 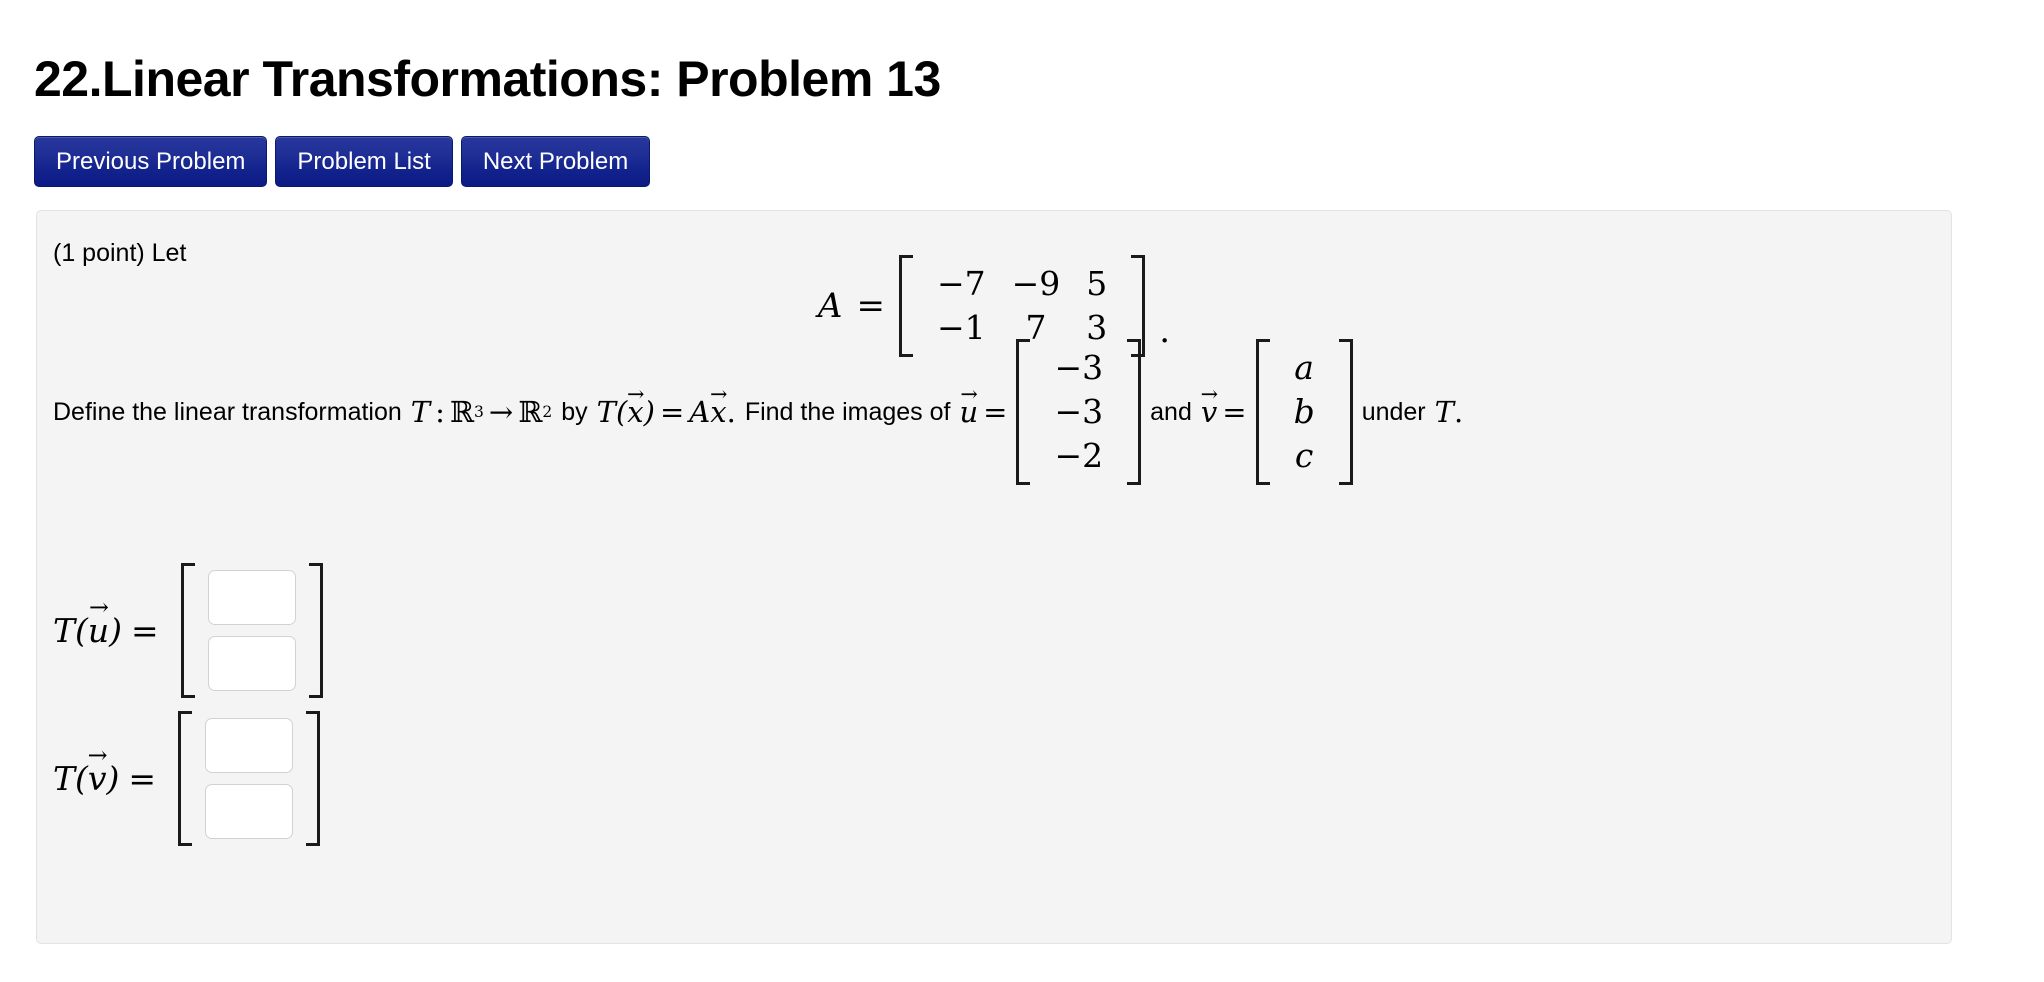 I want to click on vector-u-symbol: → u, so click(x=968, y=405).